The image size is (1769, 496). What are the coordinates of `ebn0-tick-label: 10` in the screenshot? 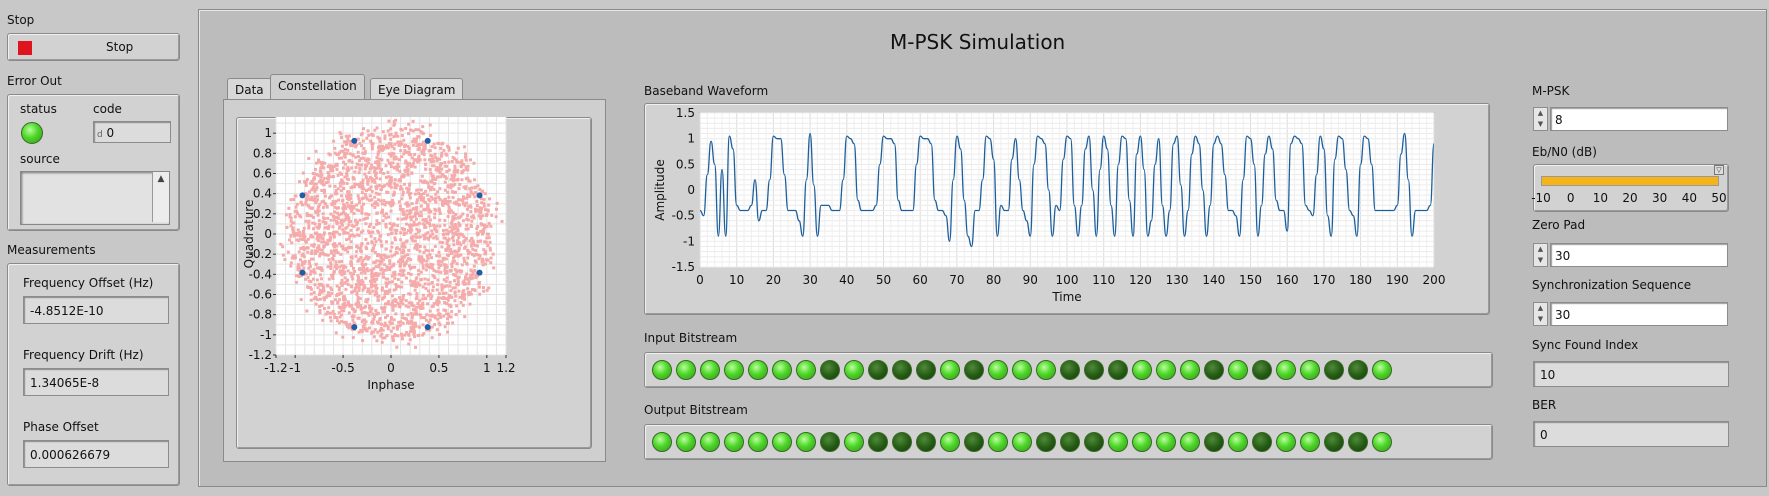 It's located at (1600, 198).